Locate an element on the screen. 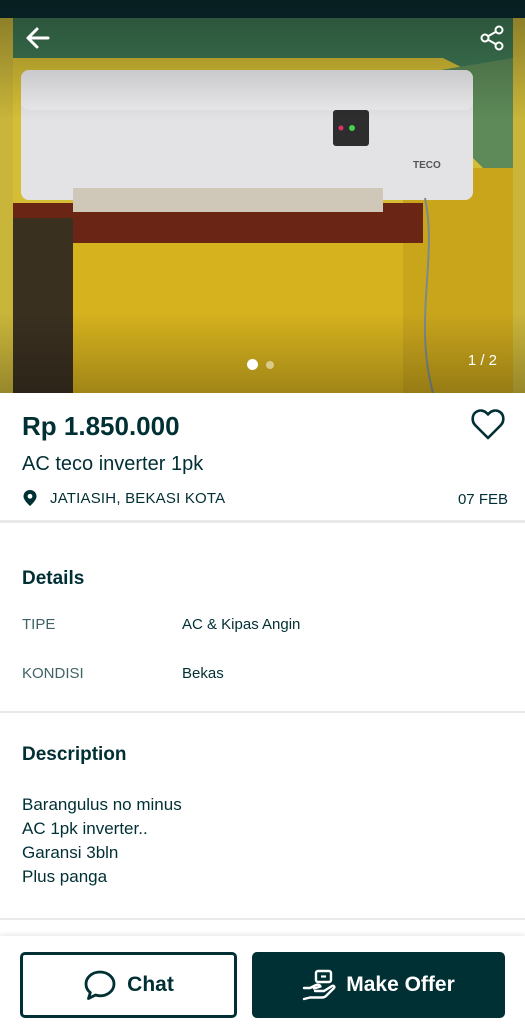 The image size is (525, 1024). location-text: JATIASIH, BEKASI KOTA is located at coordinates (138, 498).